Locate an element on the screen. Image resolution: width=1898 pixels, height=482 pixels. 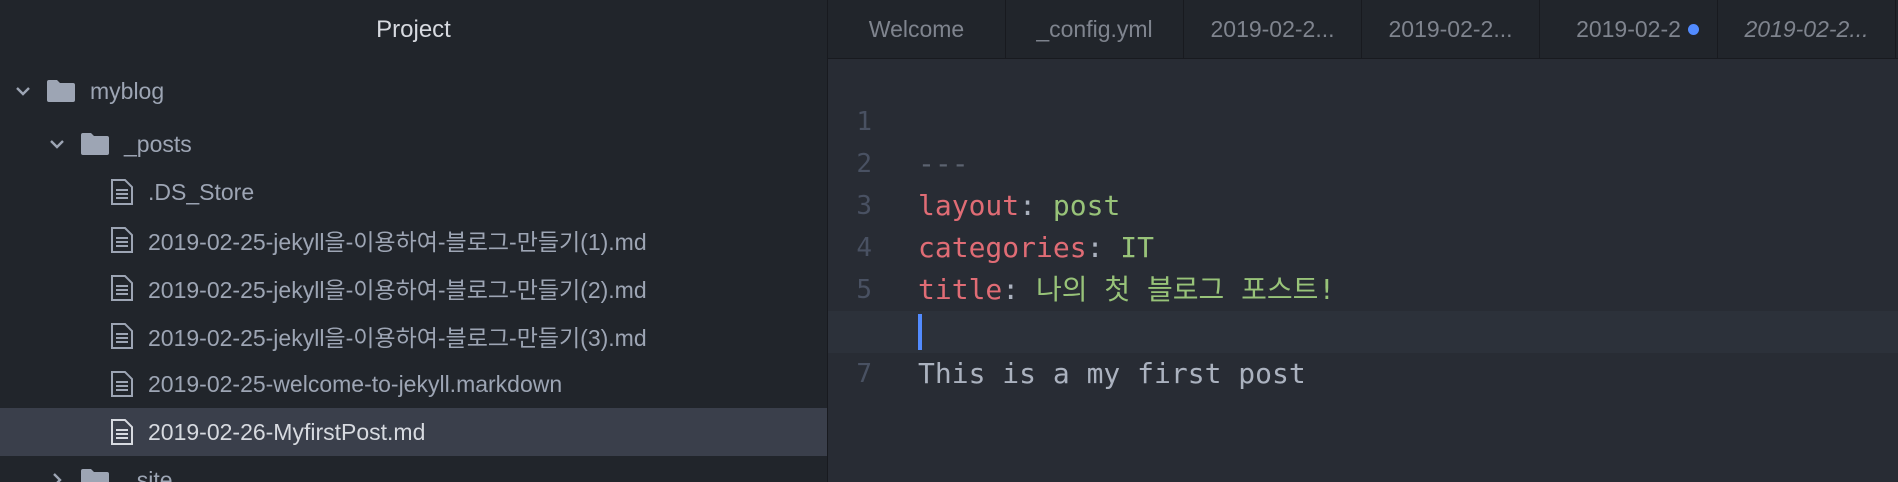
tab-label: 2019-02-2 is located at coordinates (1628, 29).